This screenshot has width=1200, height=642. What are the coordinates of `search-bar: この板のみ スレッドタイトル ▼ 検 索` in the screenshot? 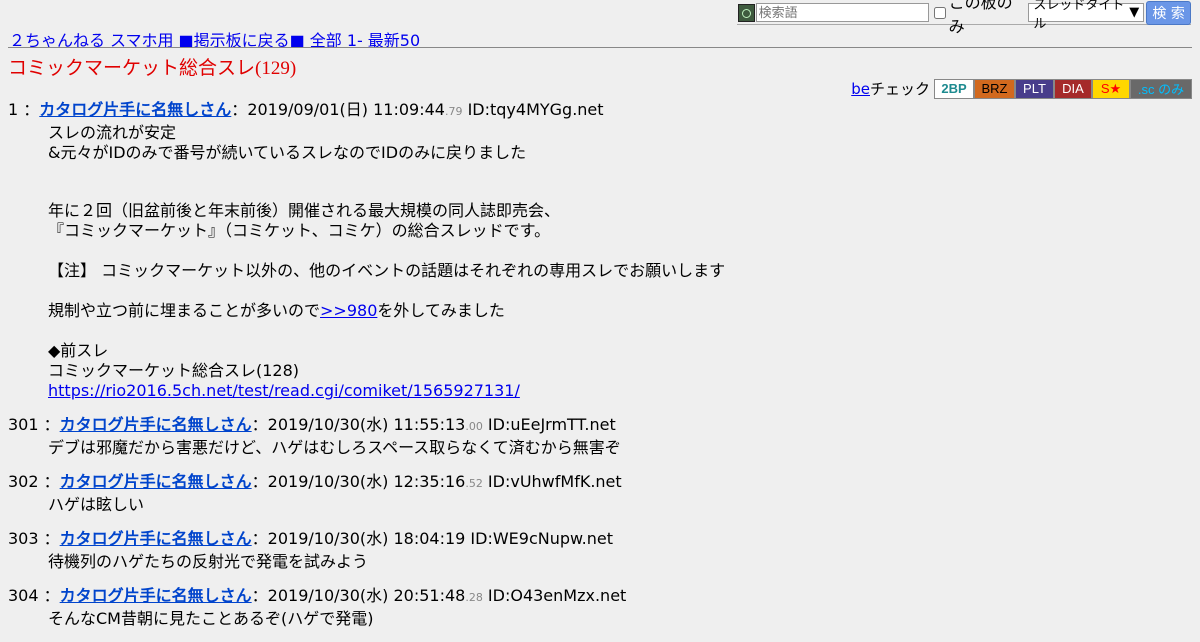 It's located at (964, 18).